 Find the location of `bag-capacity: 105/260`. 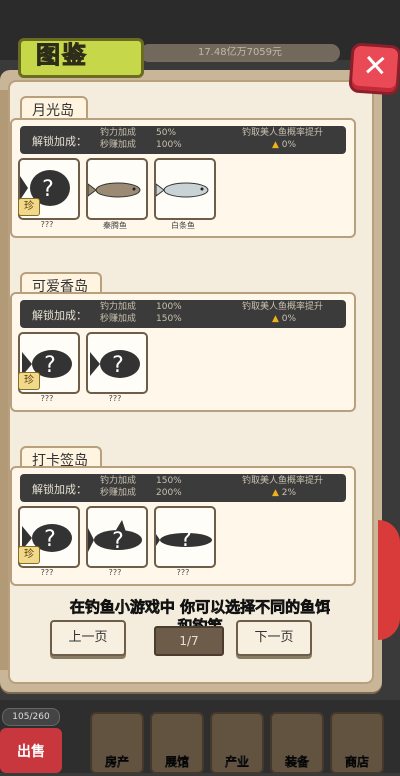

bag-capacity: 105/260 is located at coordinates (31, 717).